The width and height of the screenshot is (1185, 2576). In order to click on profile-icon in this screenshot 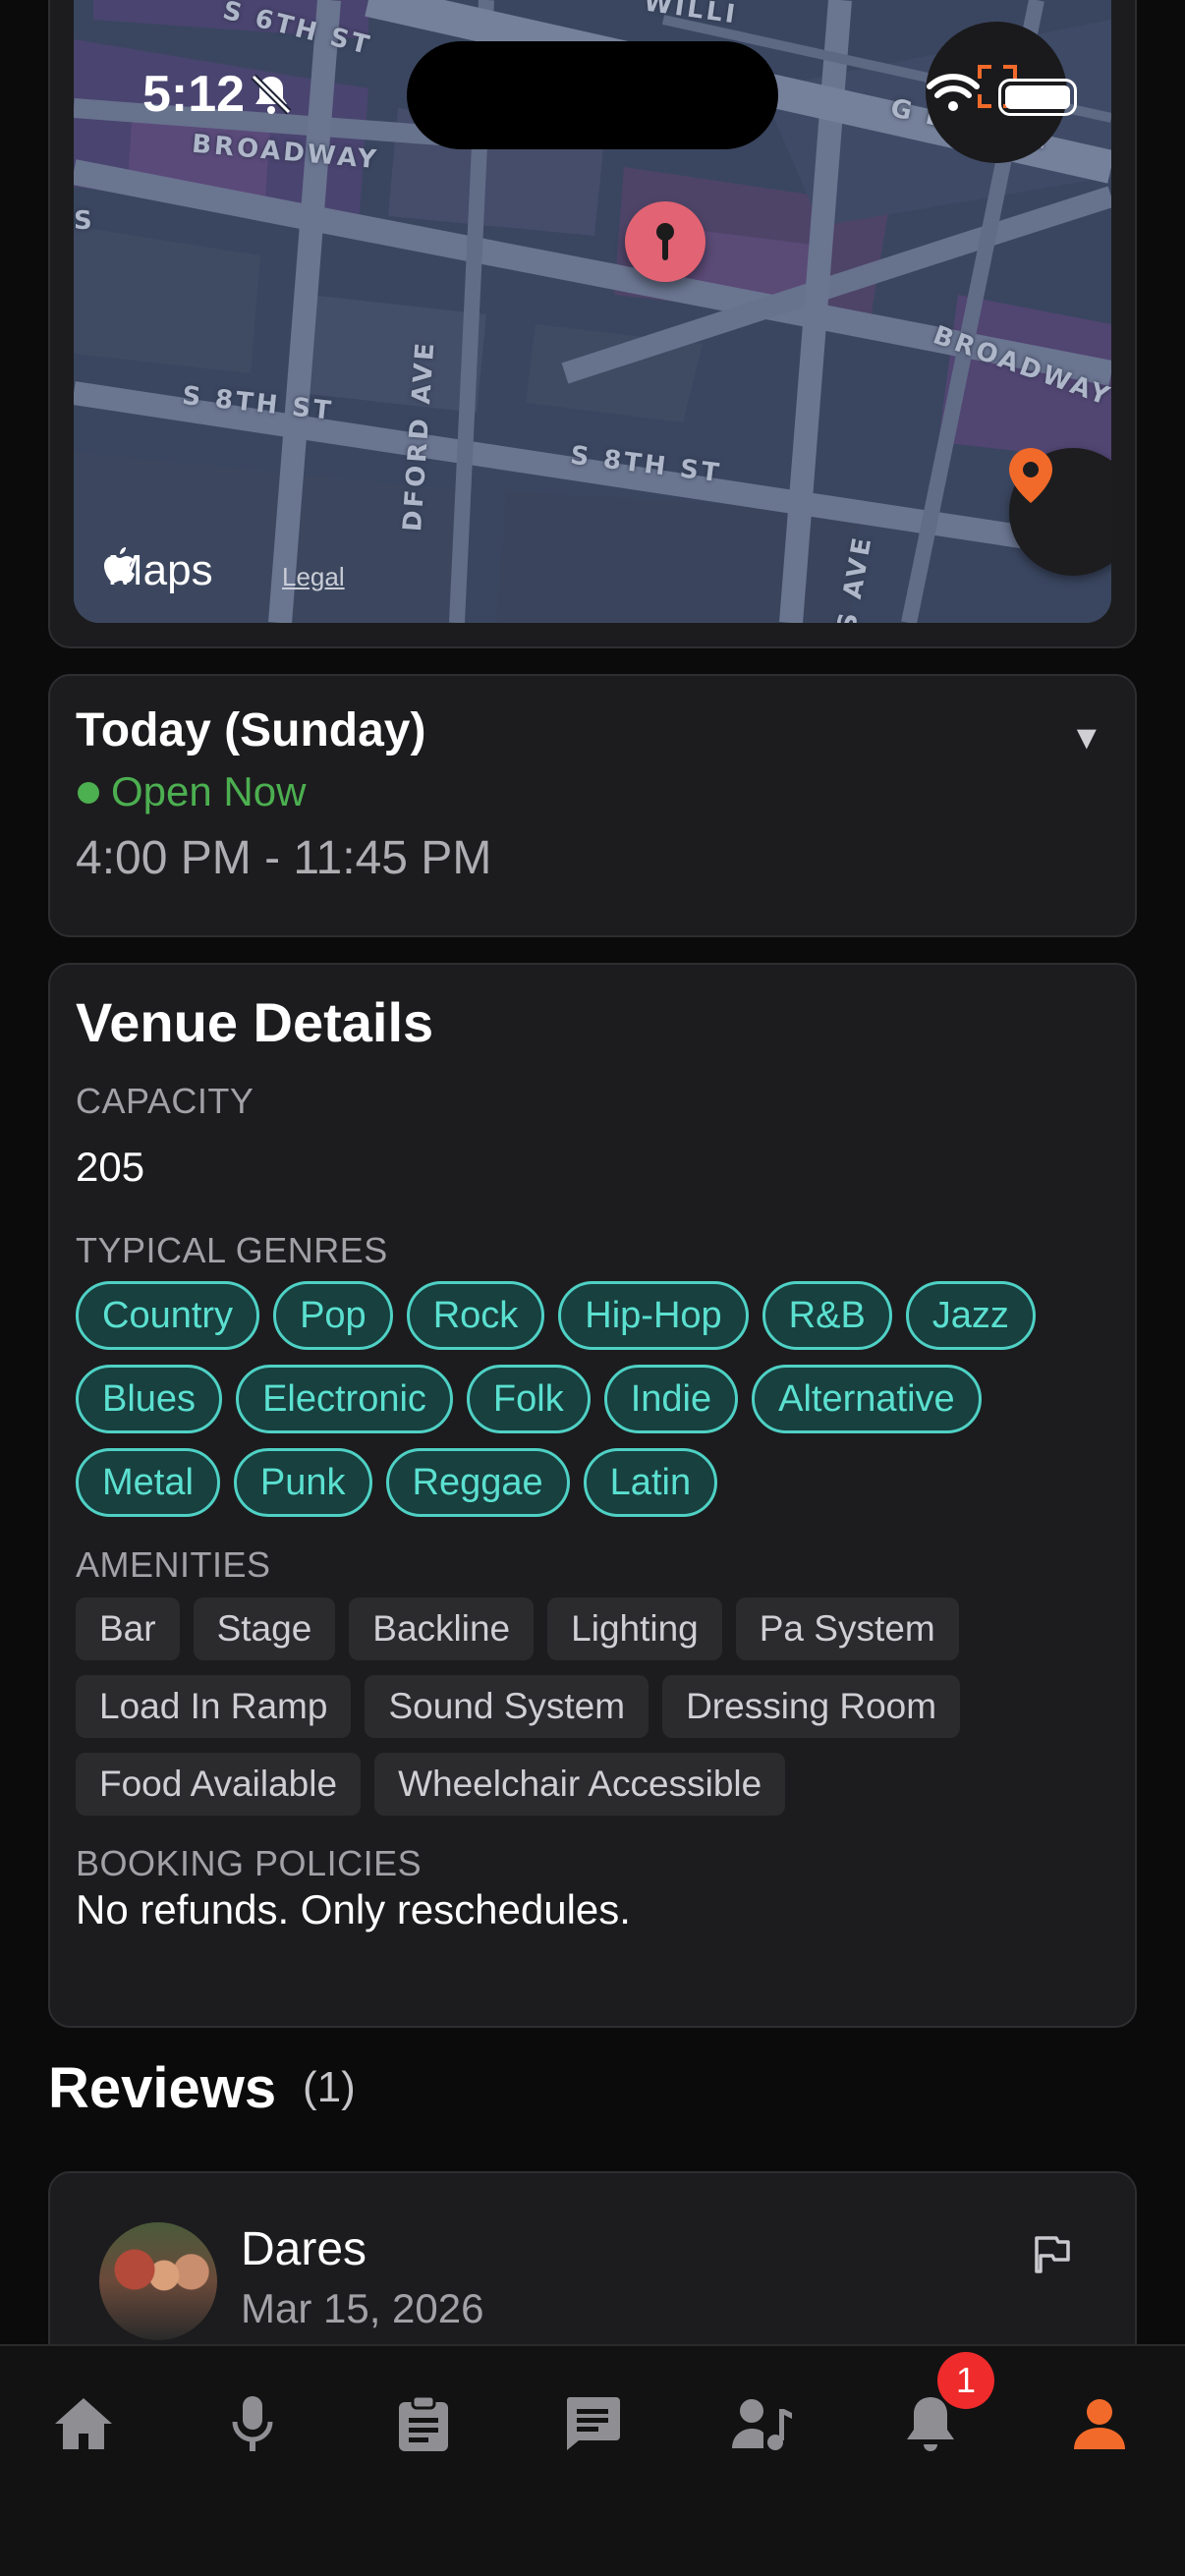, I will do `click(1100, 2426)`.